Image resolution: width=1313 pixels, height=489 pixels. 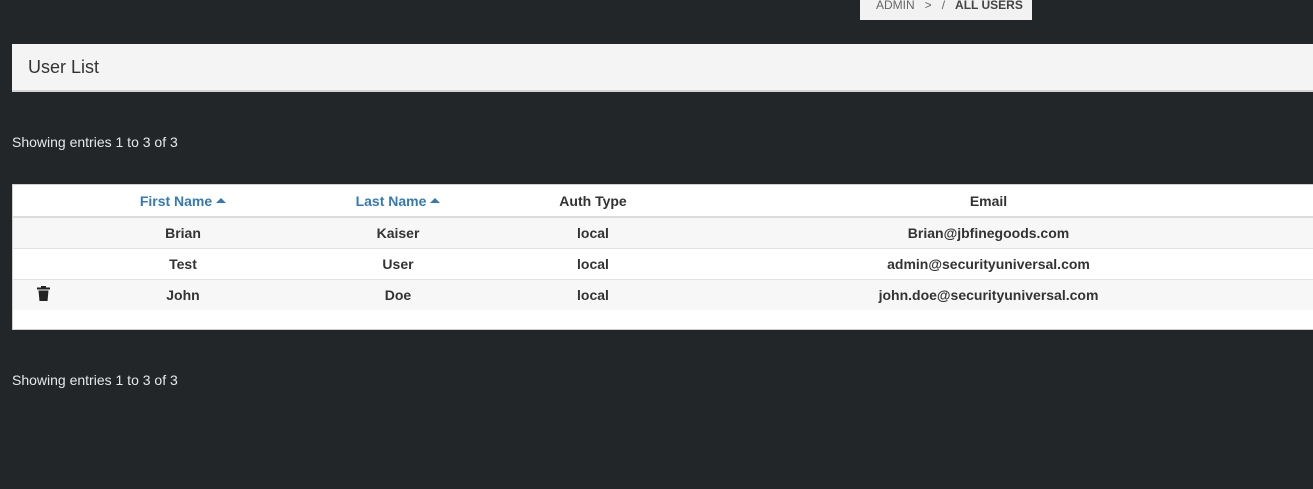 I want to click on cell-last-name: User, so click(x=398, y=264).